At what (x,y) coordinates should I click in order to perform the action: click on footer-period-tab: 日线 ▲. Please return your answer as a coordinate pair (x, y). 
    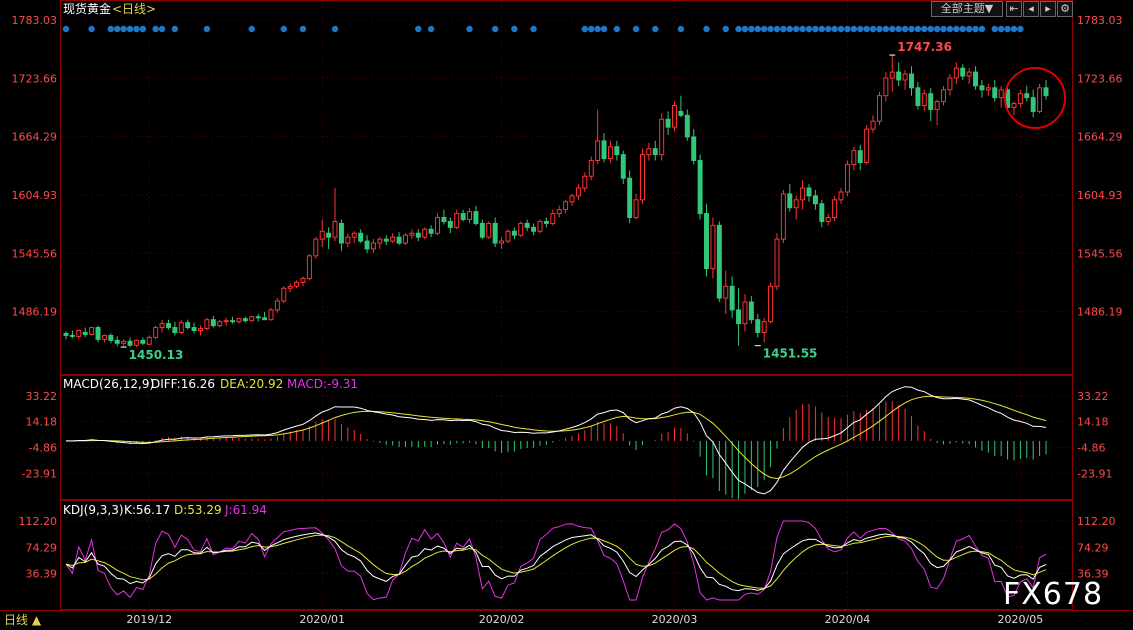
    Looking at the image, I should click on (23, 620).